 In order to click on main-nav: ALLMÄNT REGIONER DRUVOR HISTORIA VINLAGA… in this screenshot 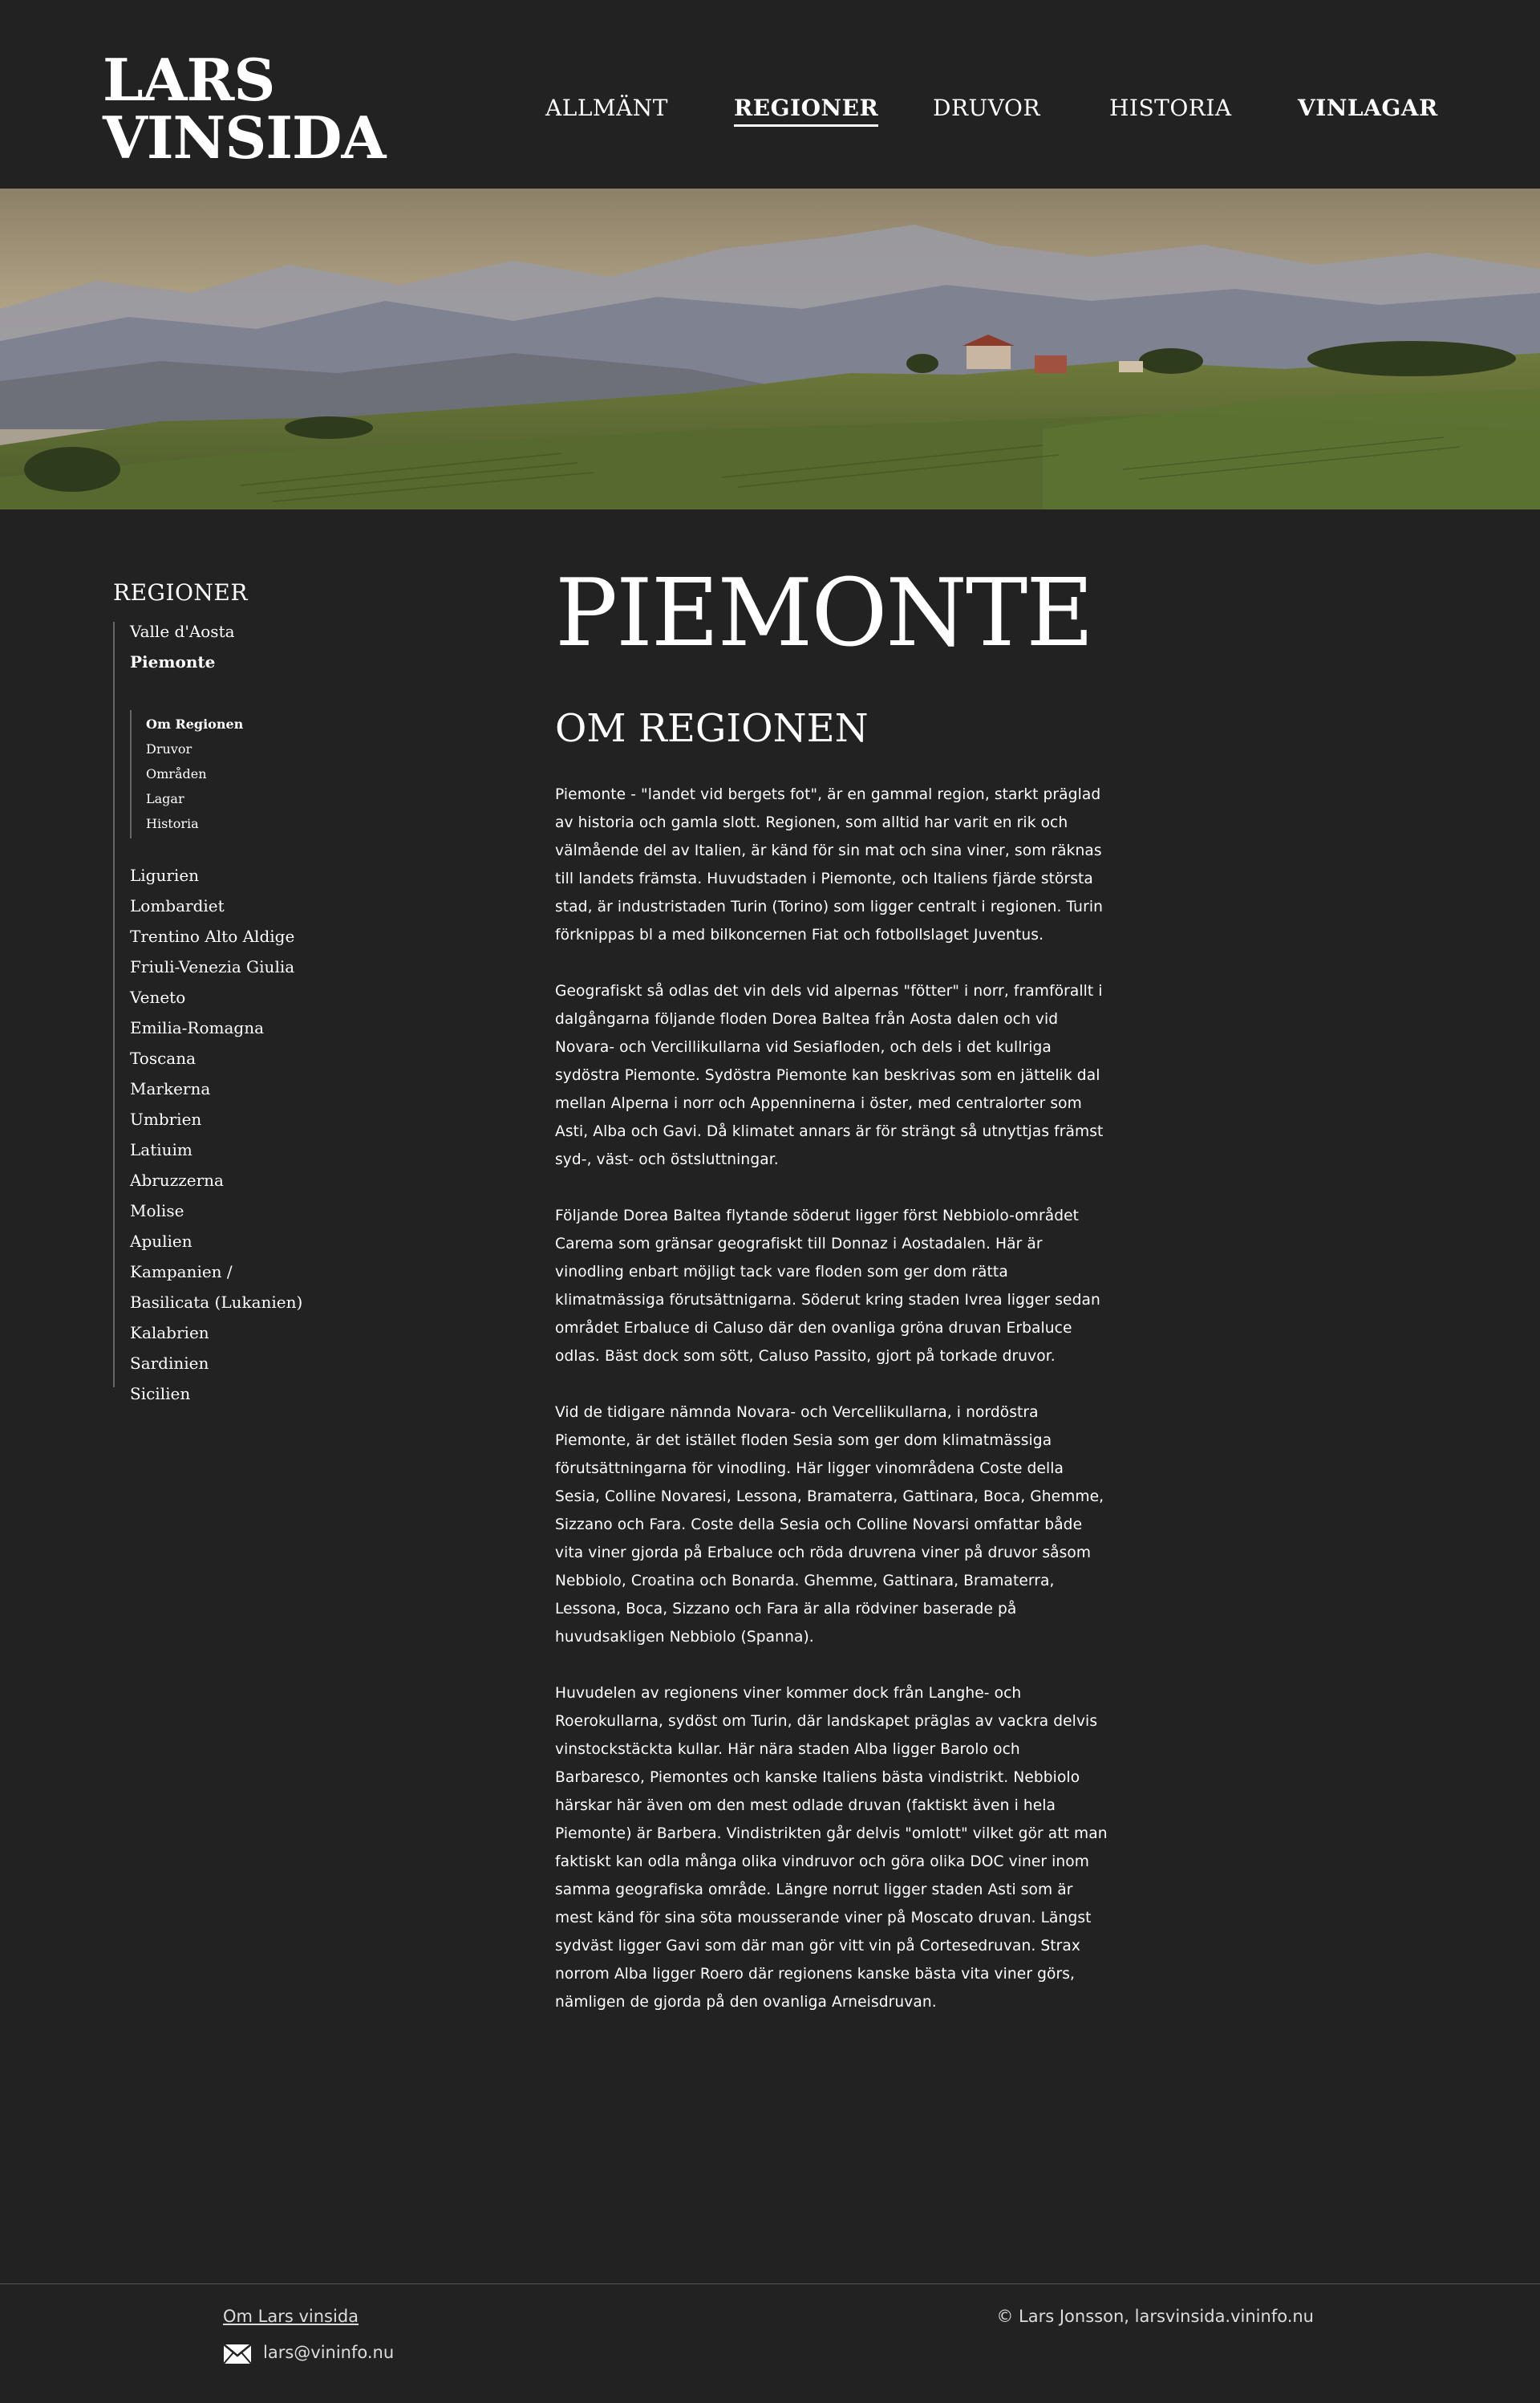, I will do `click(770, 111)`.